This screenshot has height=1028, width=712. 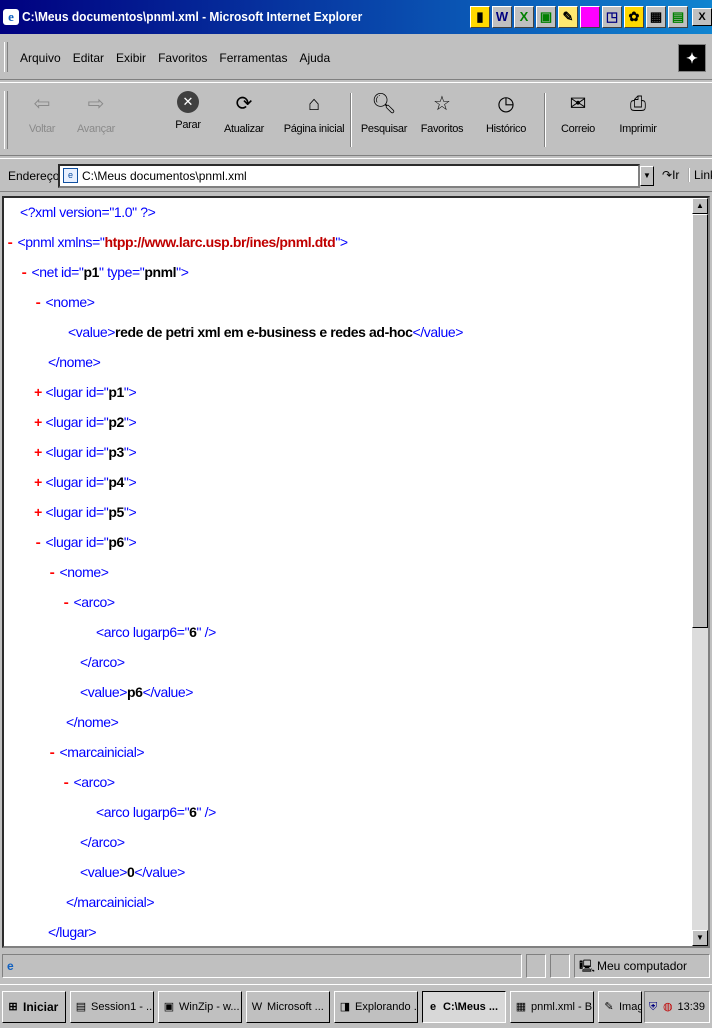 I want to click on refresh-button: ⟳ Atualizar, so click(x=244, y=119).